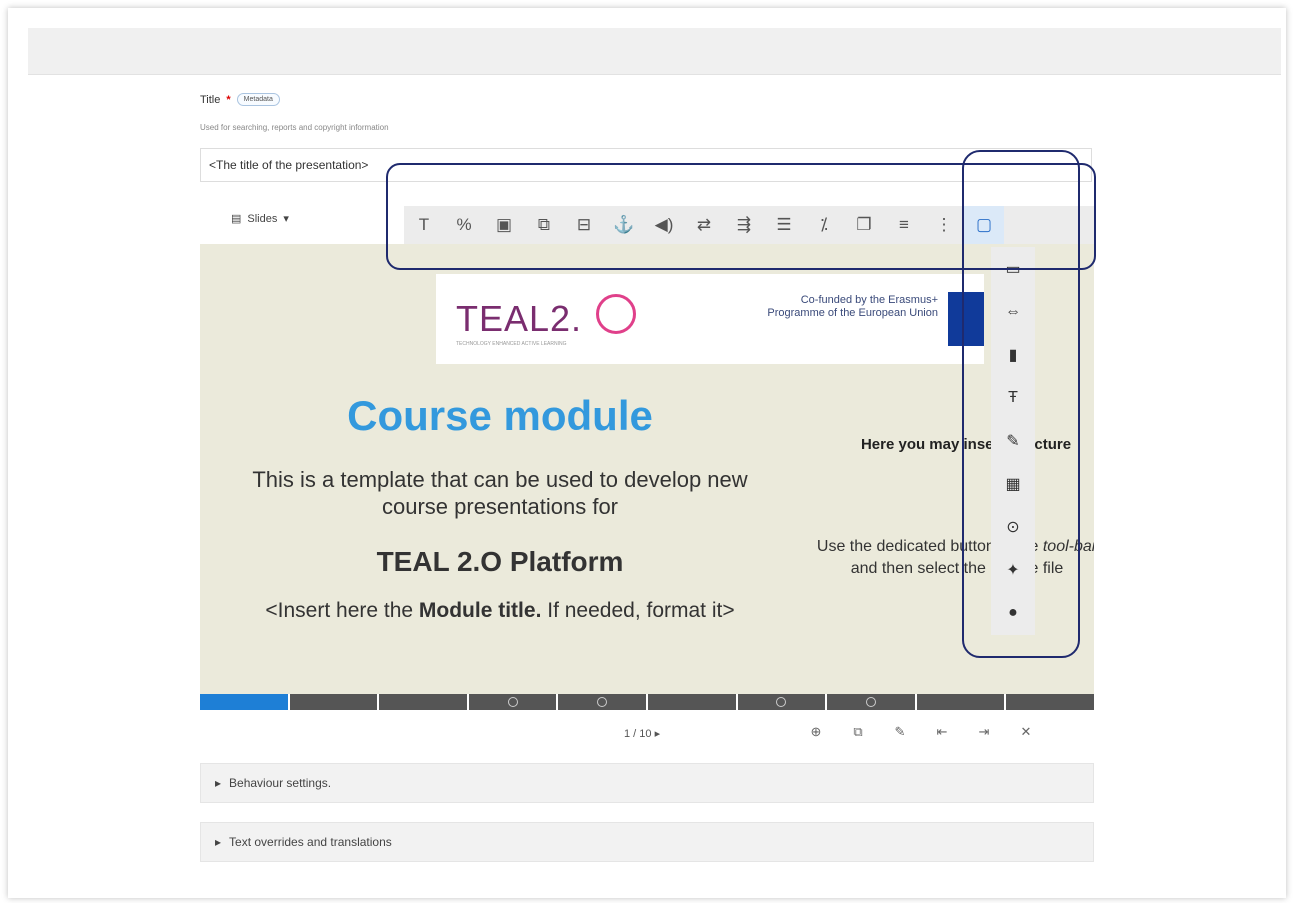 This screenshot has width=1296, height=903. Describe the element at coordinates (966, 444) in the screenshot. I see `picture-placeholder-title: Here you may insert a picture` at that location.